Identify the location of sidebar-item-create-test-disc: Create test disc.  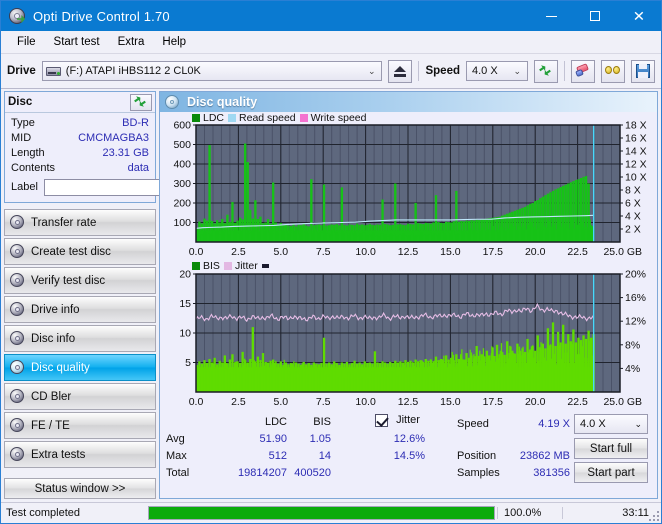
(80, 251).